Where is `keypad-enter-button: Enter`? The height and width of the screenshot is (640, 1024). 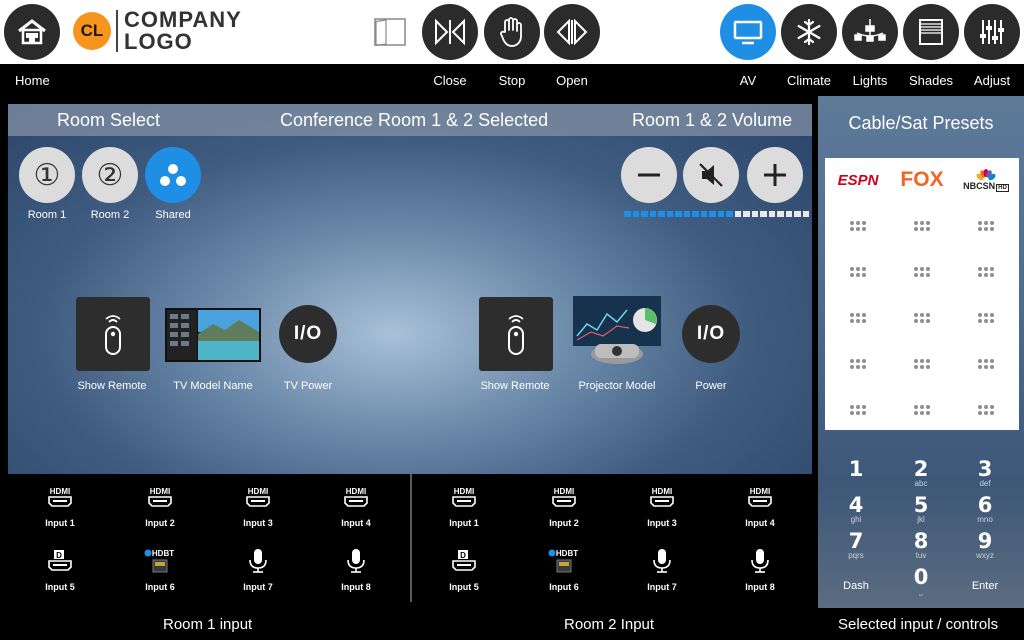
keypad-enter-button: Enter is located at coordinates (985, 586).